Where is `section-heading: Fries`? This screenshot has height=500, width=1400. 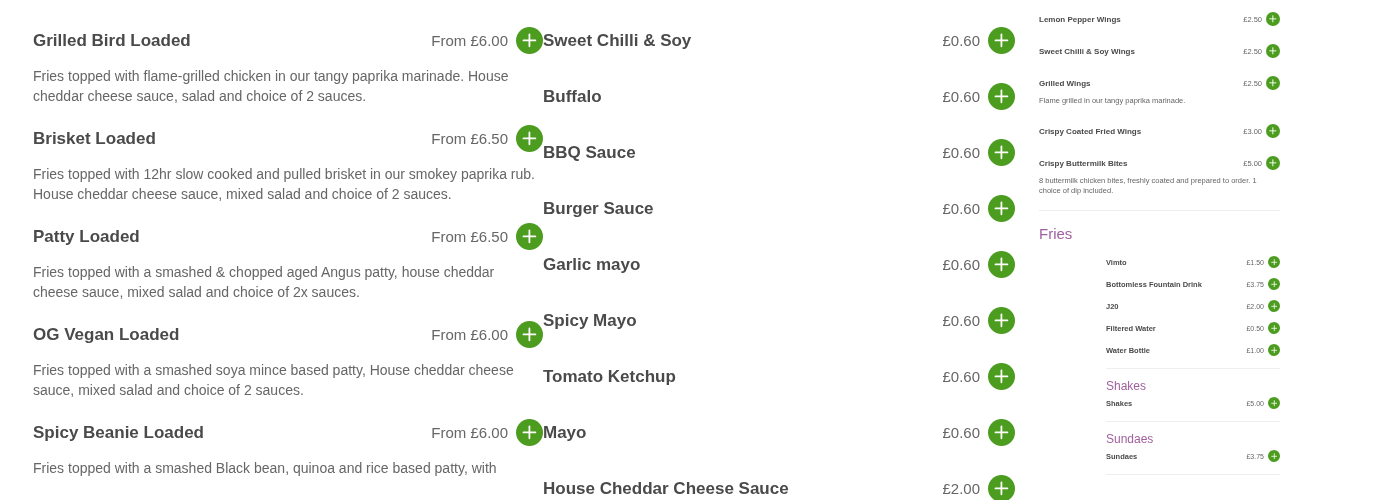 section-heading: Fries is located at coordinates (1056, 233).